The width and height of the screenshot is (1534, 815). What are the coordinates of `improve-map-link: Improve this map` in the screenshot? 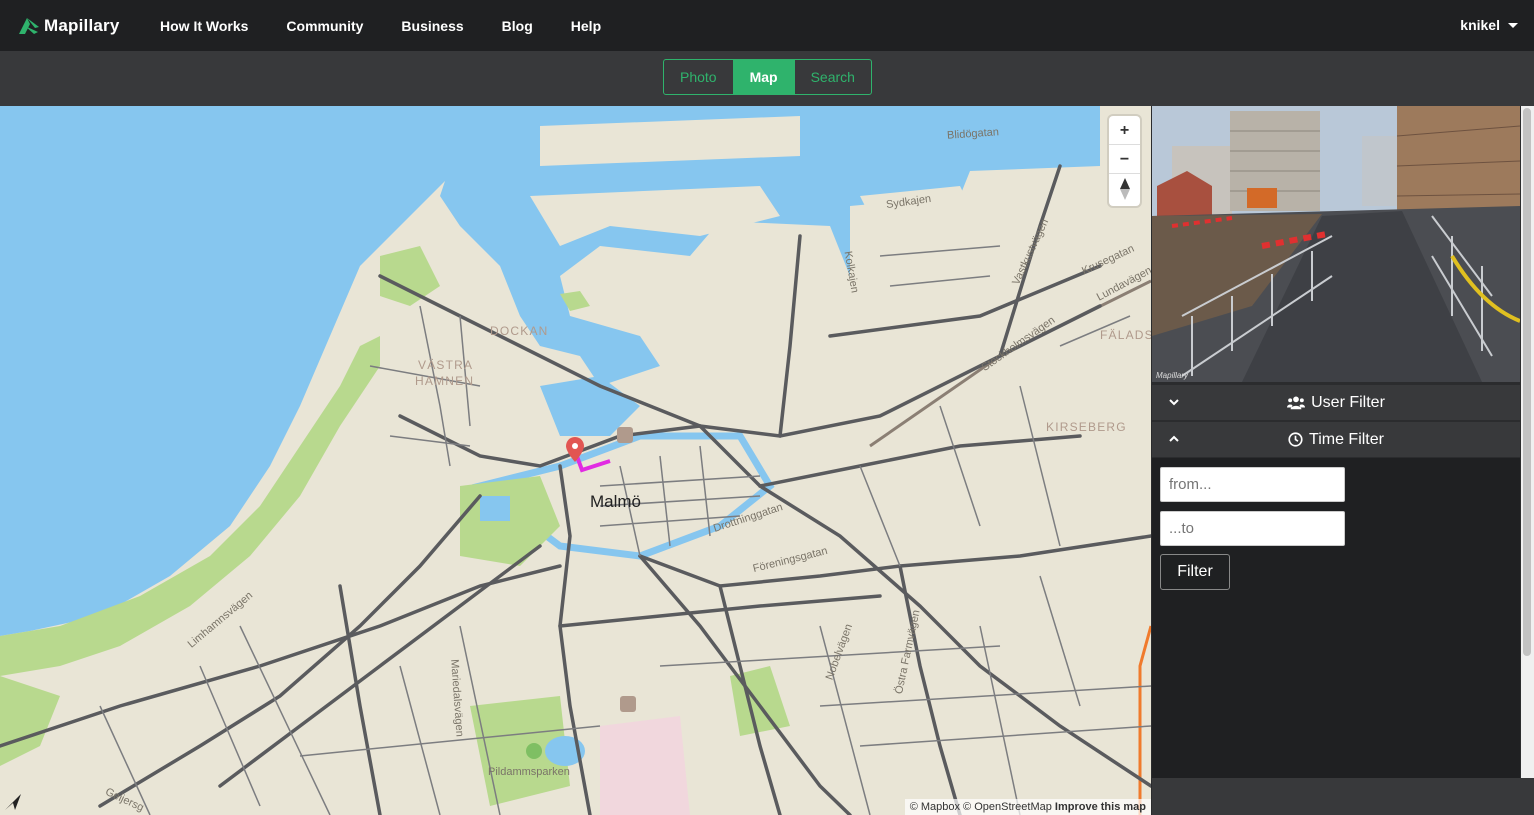 It's located at (1100, 807).